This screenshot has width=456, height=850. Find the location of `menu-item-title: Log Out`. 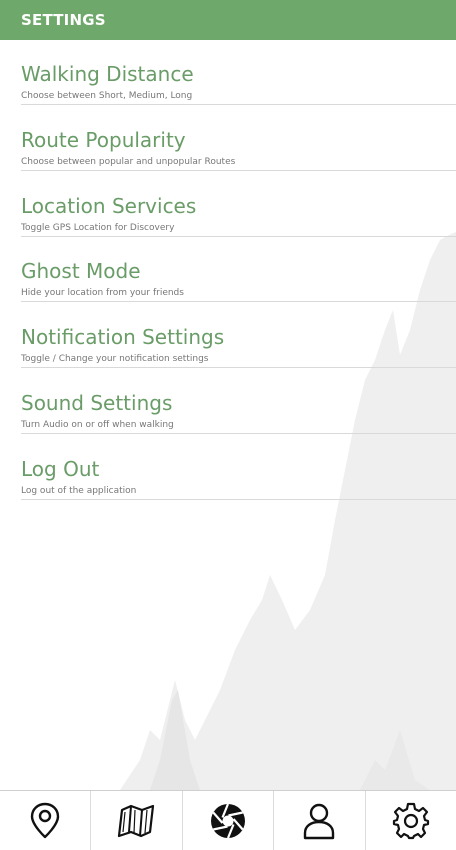

menu-item-title: Log Out is located at coordinates (60, 469).